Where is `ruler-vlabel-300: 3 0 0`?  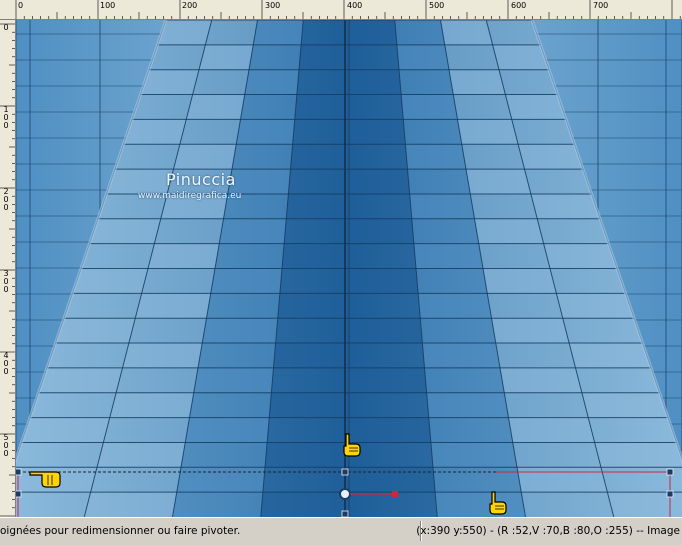
ruler-vlabel-300: 3 0 0 is located at coordinates (6, 281).